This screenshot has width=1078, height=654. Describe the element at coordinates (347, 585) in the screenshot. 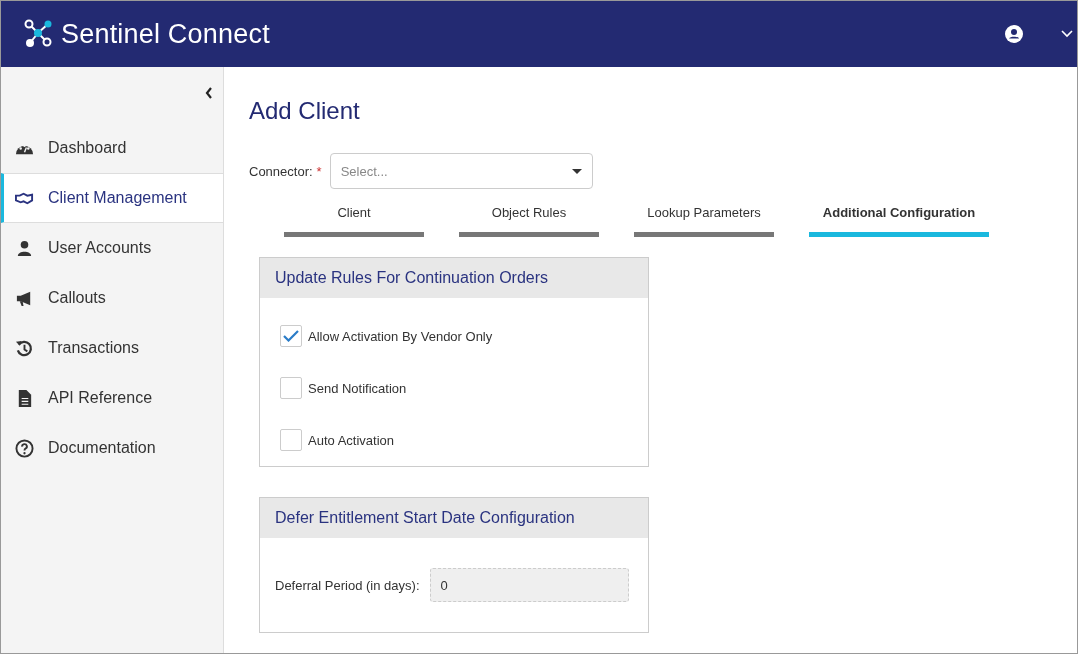

I see `field-label: Deferral Period (in days):` at that location.